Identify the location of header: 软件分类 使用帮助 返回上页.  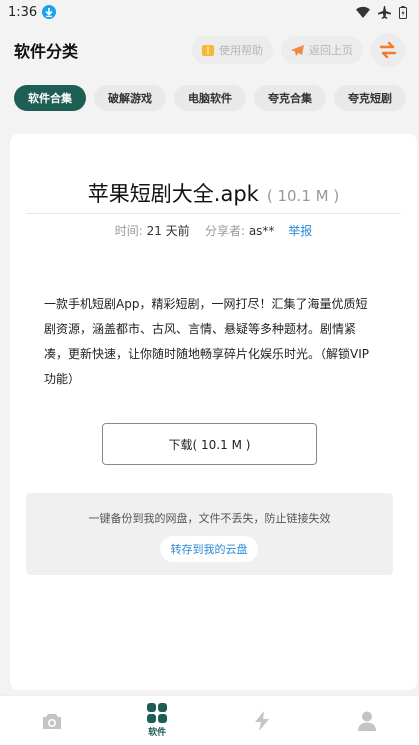
(209, 50).